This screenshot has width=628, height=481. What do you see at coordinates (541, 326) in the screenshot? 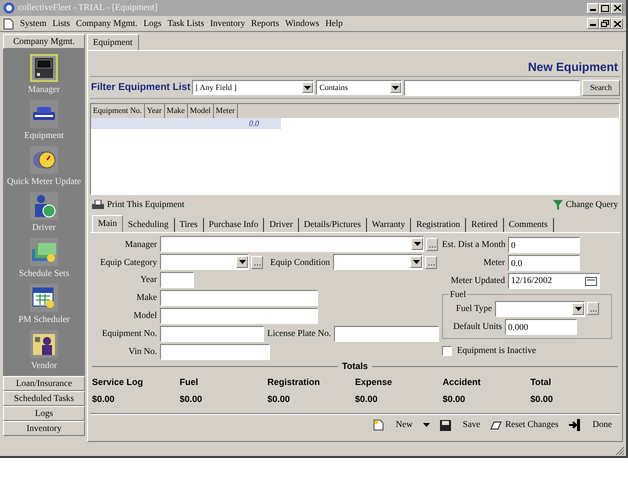
I see `input-field: 0.000` at bounding box center [541, 326].